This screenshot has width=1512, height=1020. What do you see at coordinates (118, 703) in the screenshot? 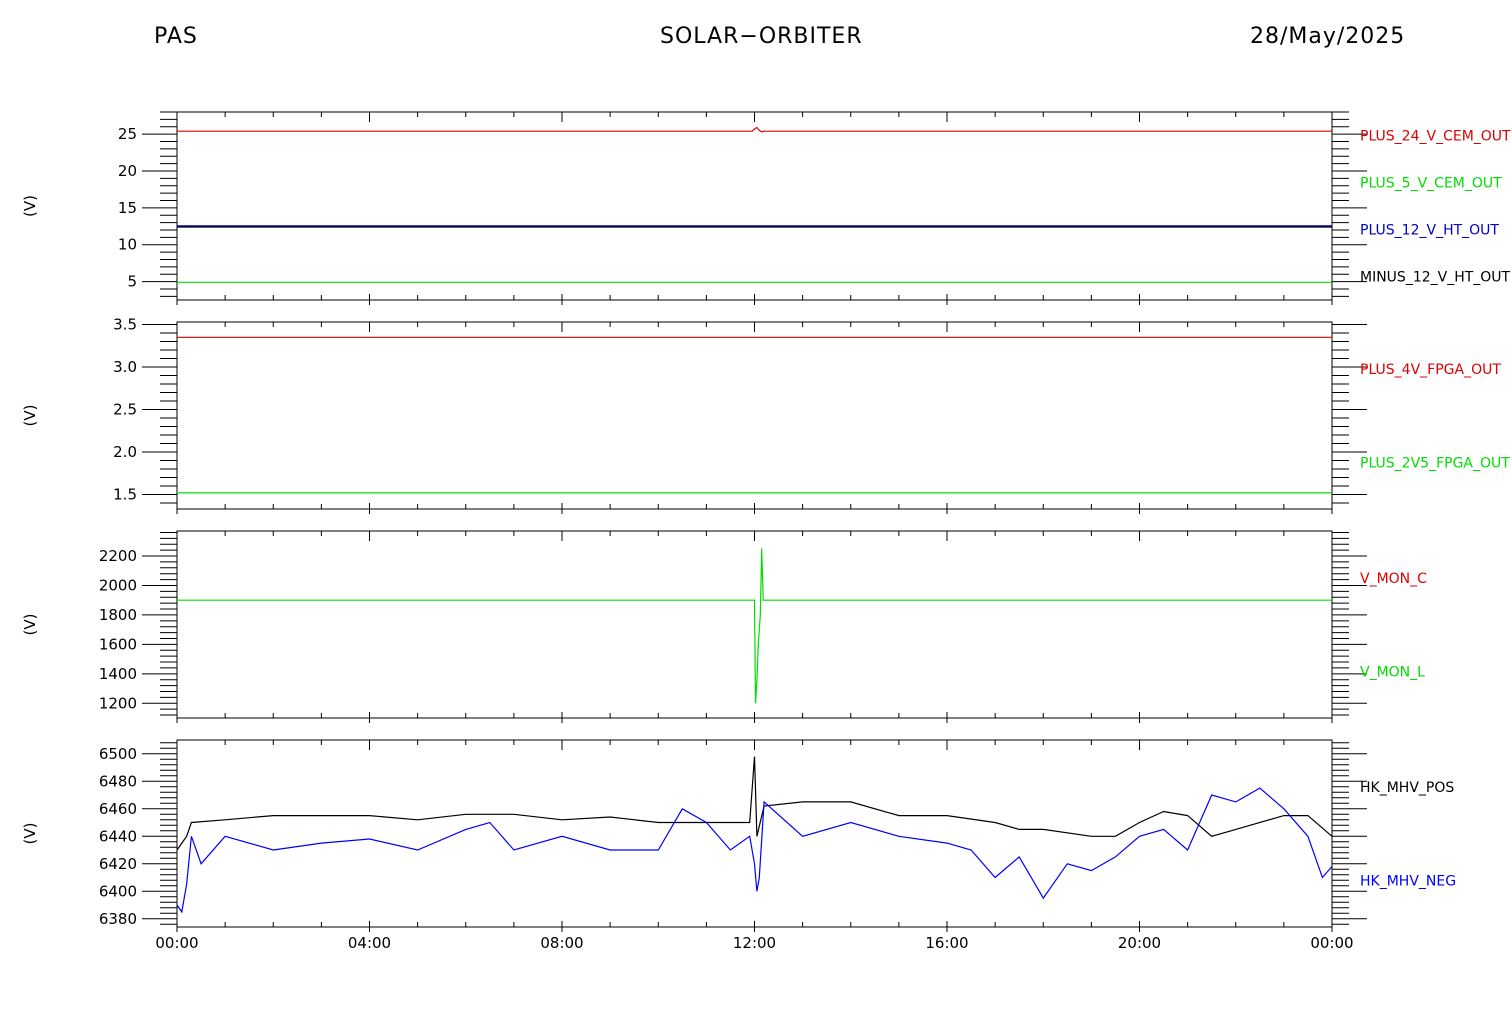
I see `y-tick-label: 1200` at bounding box center [118, 703].